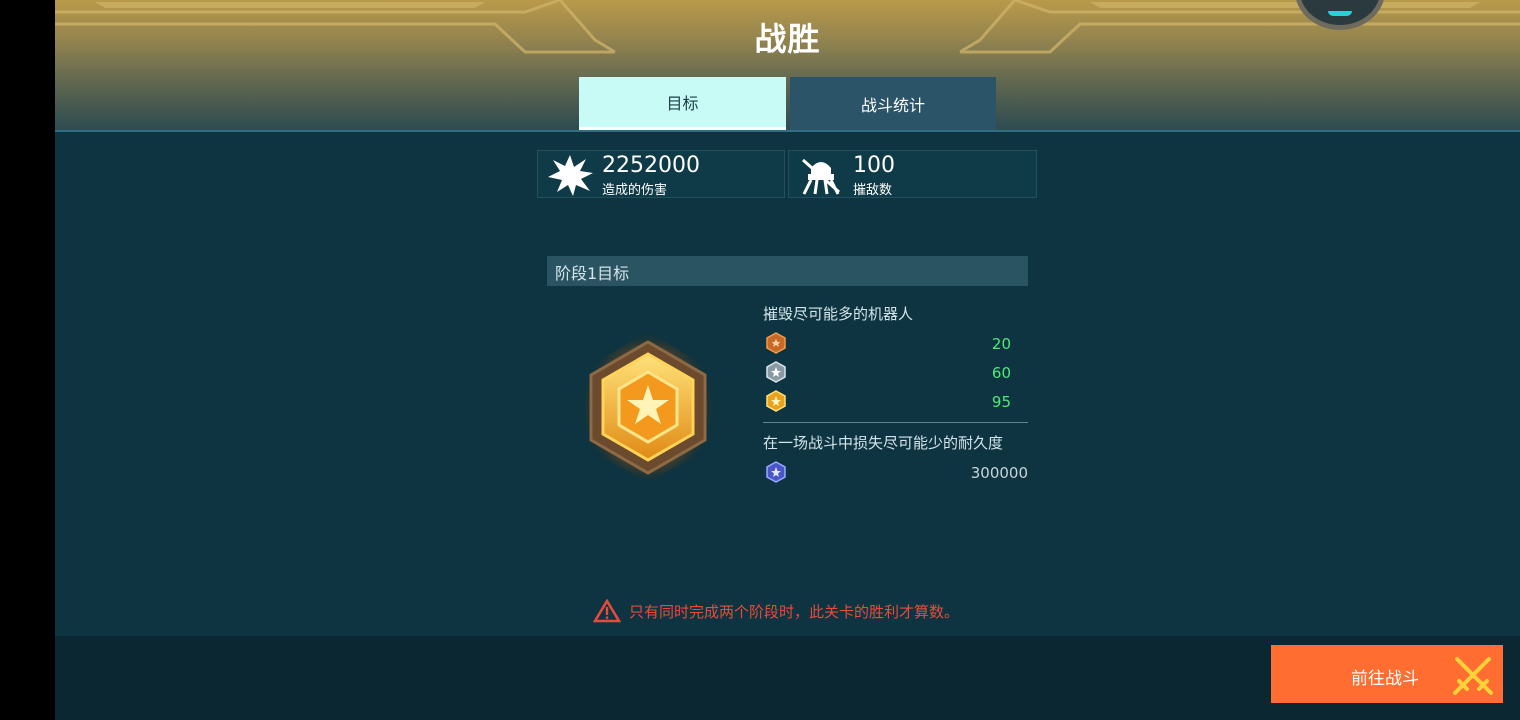 This screenshot has height=720, width=1520. Describe the element at coordinates (570, 175) in the screenshot. I see `explosion-icon` at that location.